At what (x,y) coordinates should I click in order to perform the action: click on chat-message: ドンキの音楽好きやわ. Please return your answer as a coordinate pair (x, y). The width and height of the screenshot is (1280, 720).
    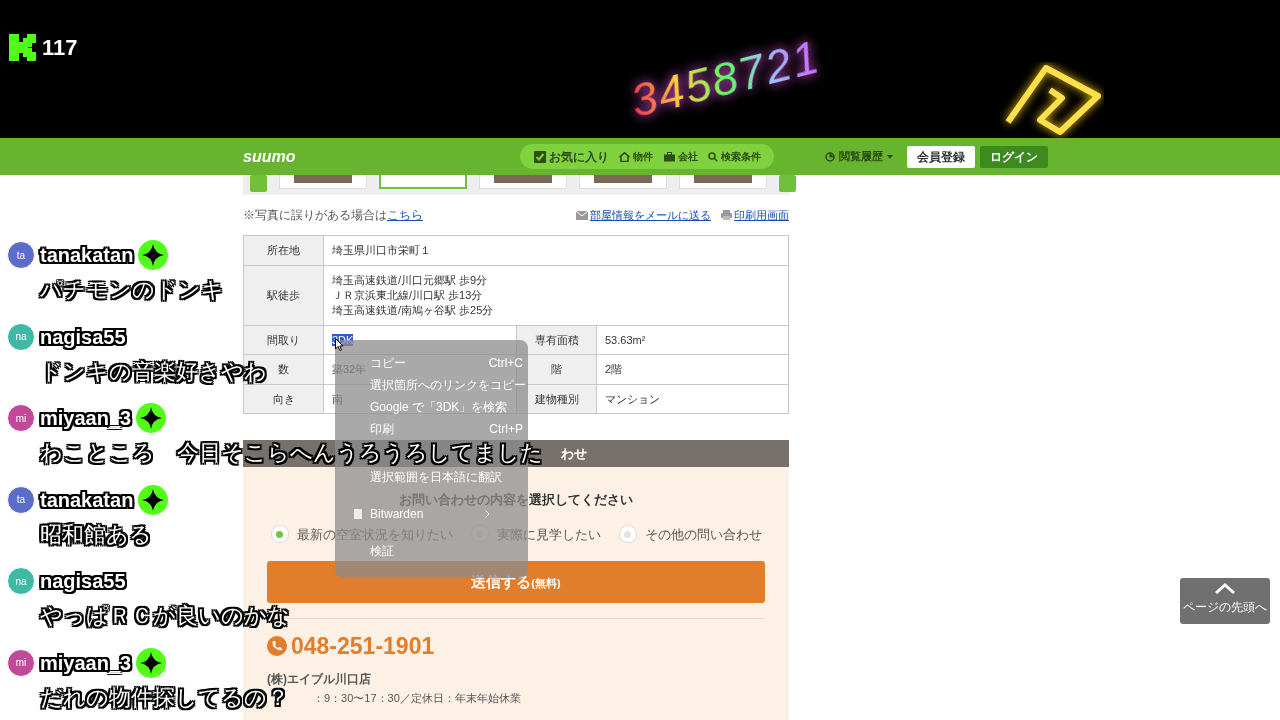
    Looking at the image, I should click on (153, 372).